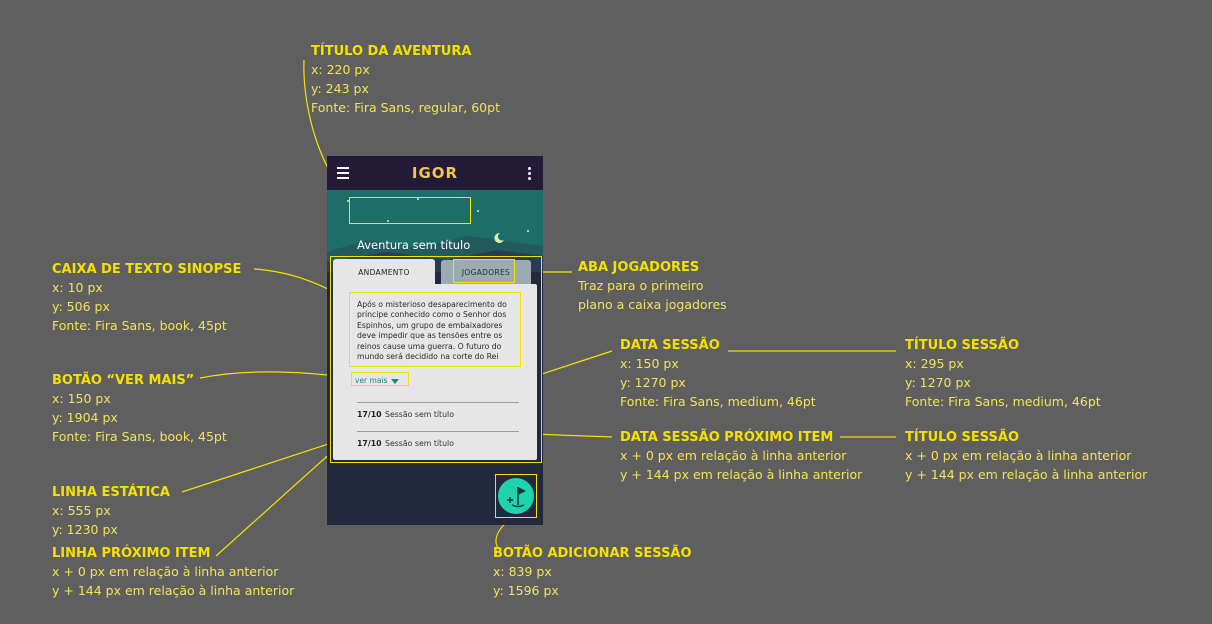  What do you see at coordinates (526, 590) in the screenshot?
I see `annotation-line: y: 1596 px` at bounding box center [526, 590].